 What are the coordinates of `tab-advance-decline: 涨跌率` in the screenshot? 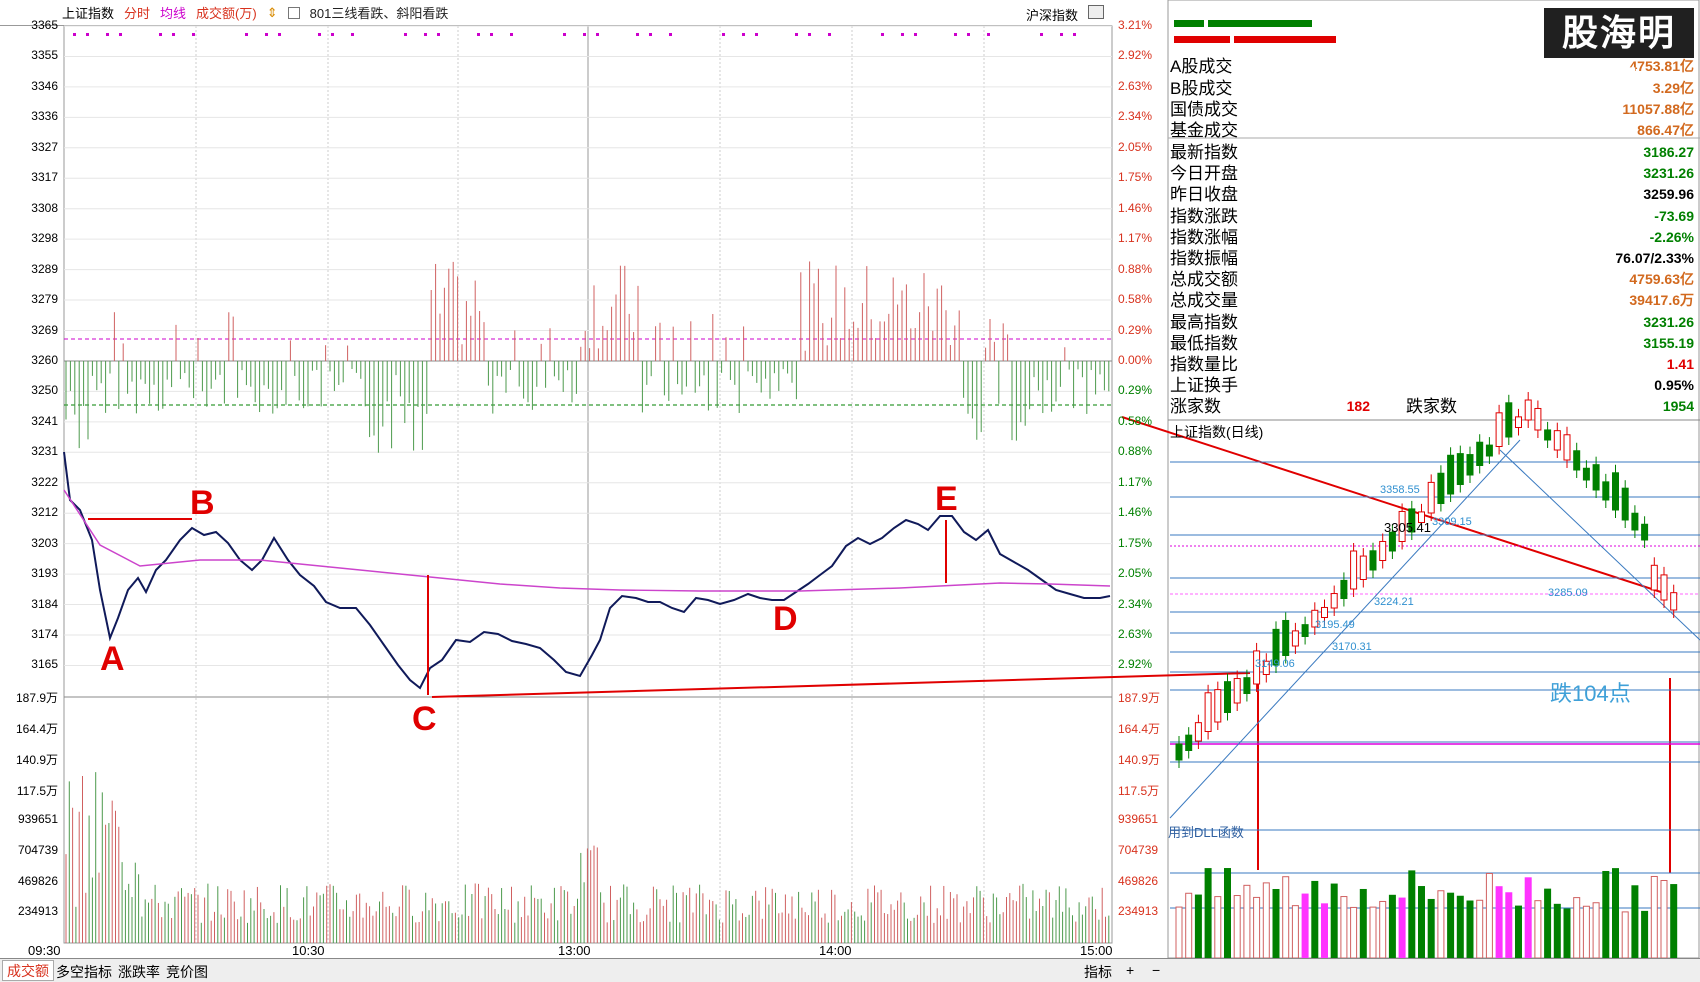 It's located at (139, 972).